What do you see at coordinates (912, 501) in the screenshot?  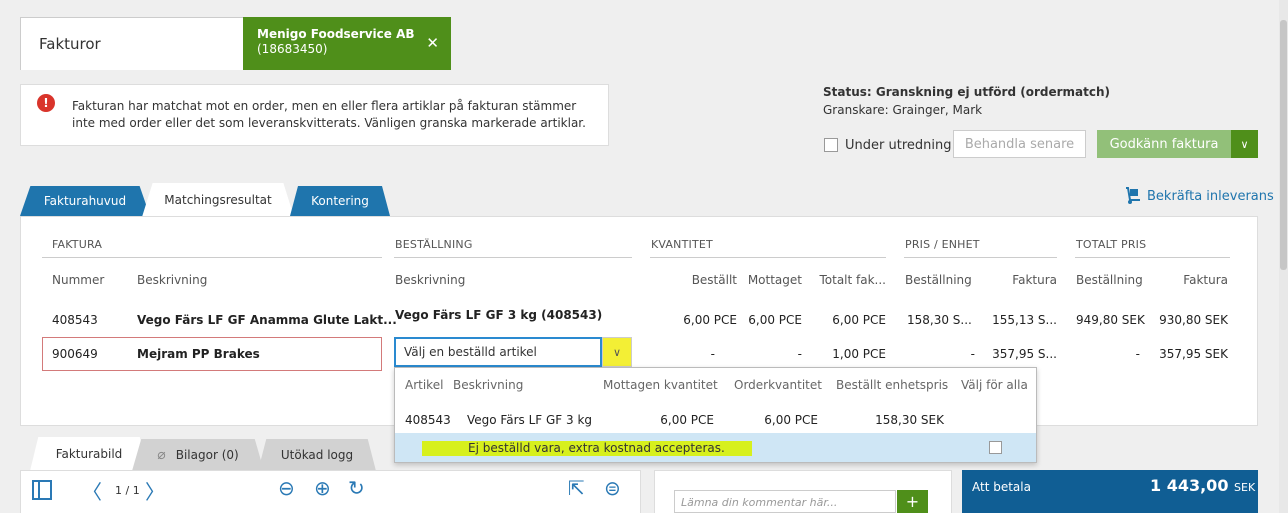 I see `add-comment-button: +` at bounding box center [912, 501].